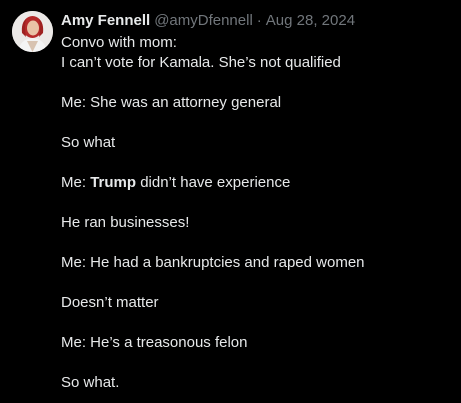  I want to click on tweet-line: Me: Trump didn’t have experience, so click(256, 183).